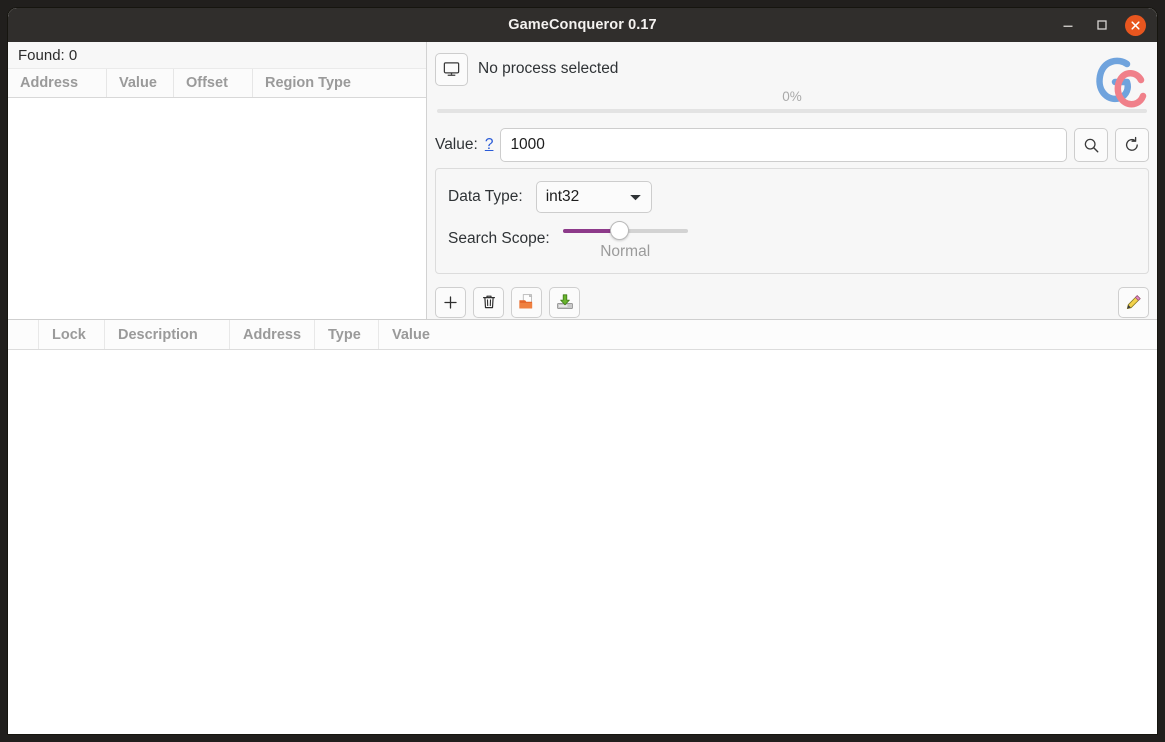  I want to click on minimize-icon, so click(1068, 26).